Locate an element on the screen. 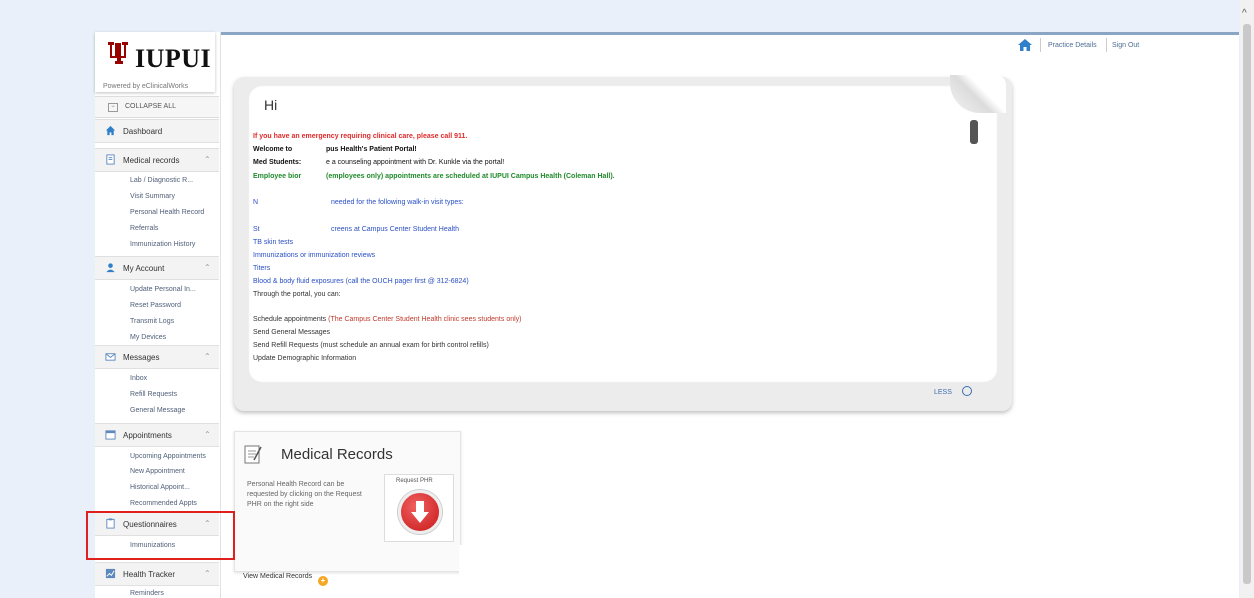 The image size is (1254, 598). sidebar-section-label: My Account is located at coordinates (144, 268).